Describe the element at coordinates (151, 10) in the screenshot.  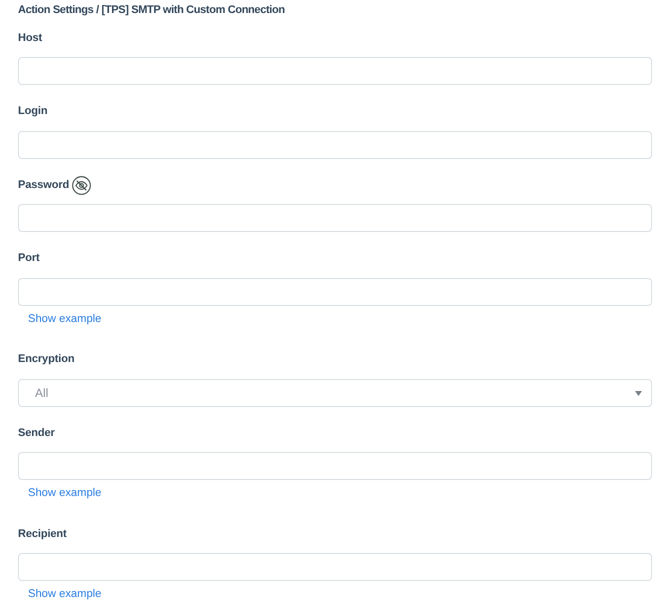
I see `page-title: Action Settings / [TPS] SMTP with Custom Connection` at that location.